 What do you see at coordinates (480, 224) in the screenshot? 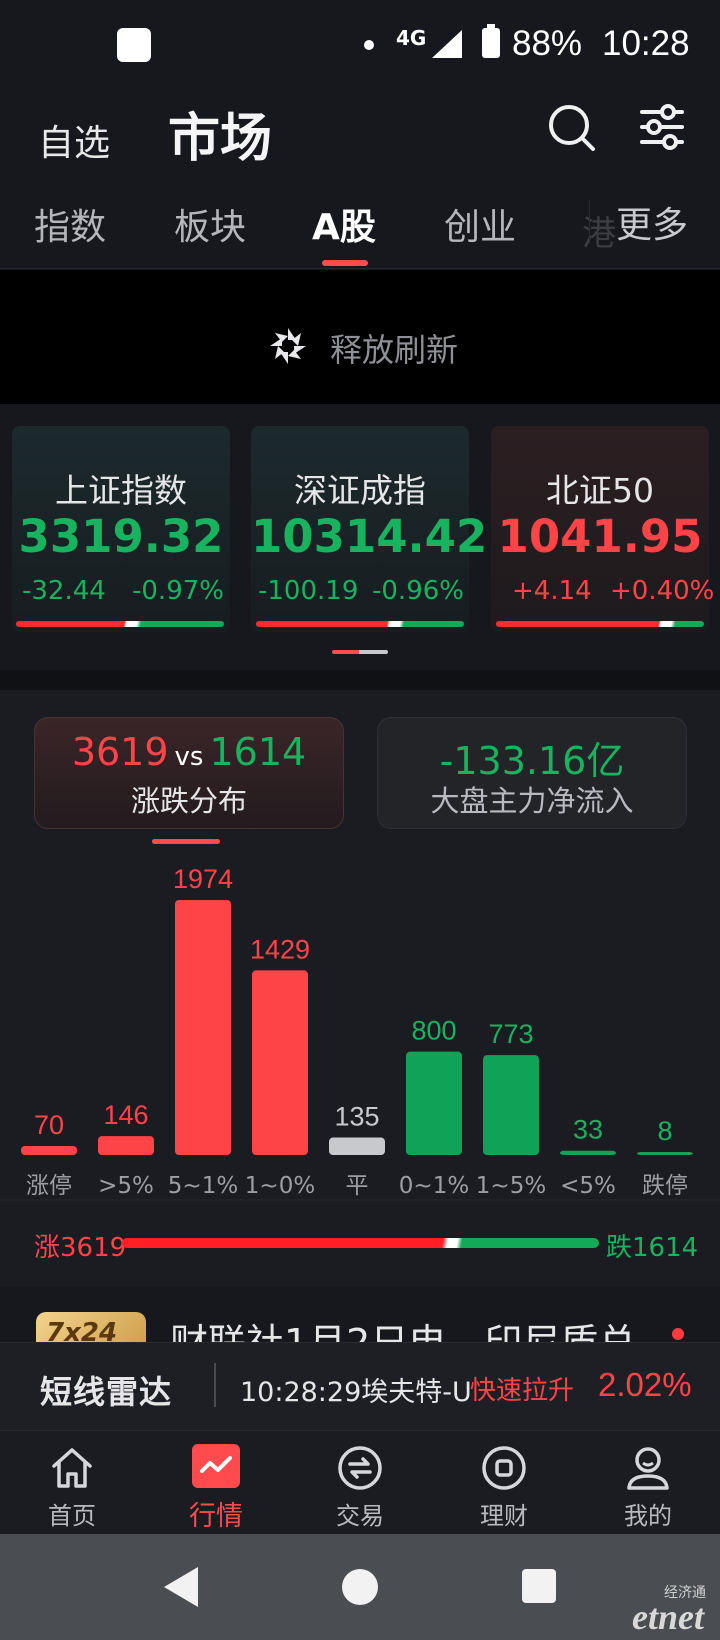
I see `tab-chinext: 创业` at bounding box center [480, 224].